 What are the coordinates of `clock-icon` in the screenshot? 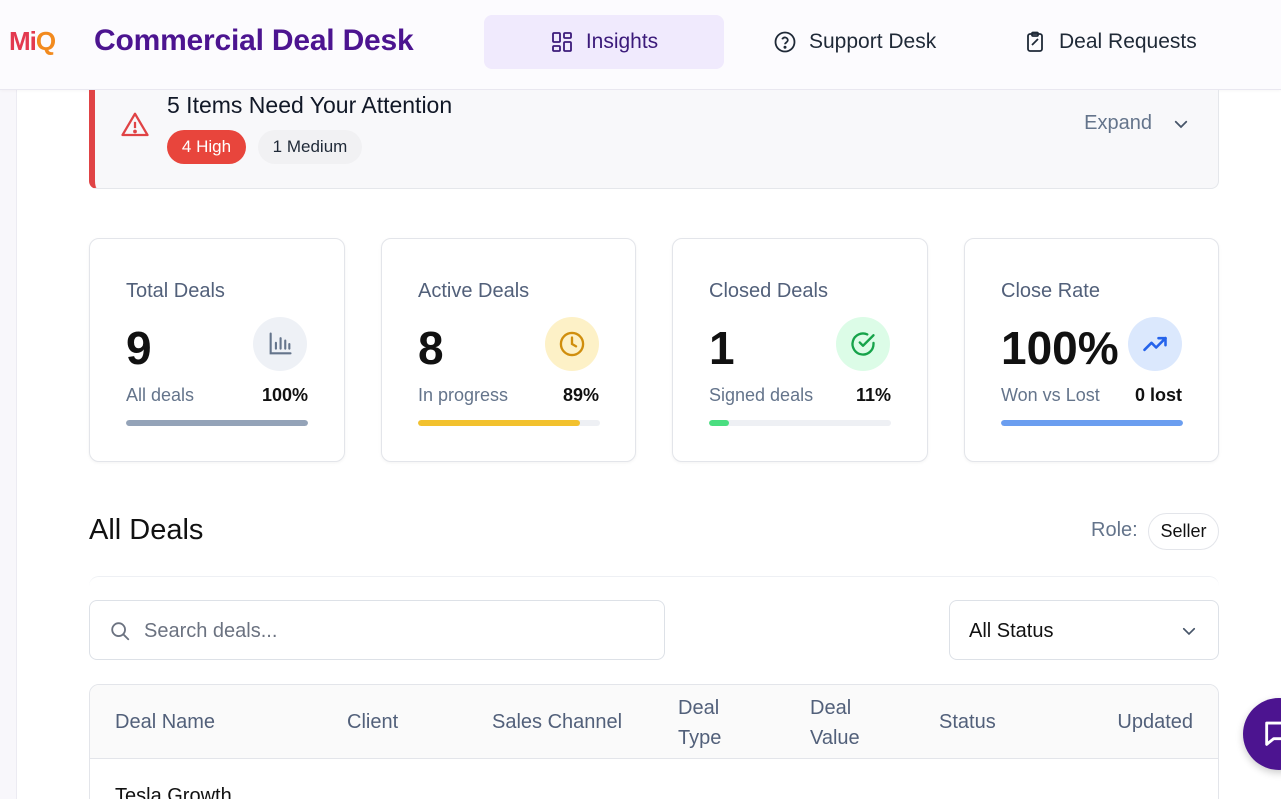 It's located at (572, 344).